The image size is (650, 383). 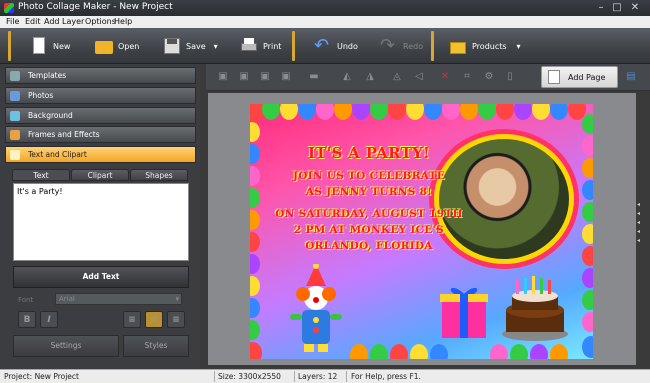 What do you see at coordinates (510, 77) in the screenshot?
I see `lock-icon: ▯` at bounding box center [510, 77].